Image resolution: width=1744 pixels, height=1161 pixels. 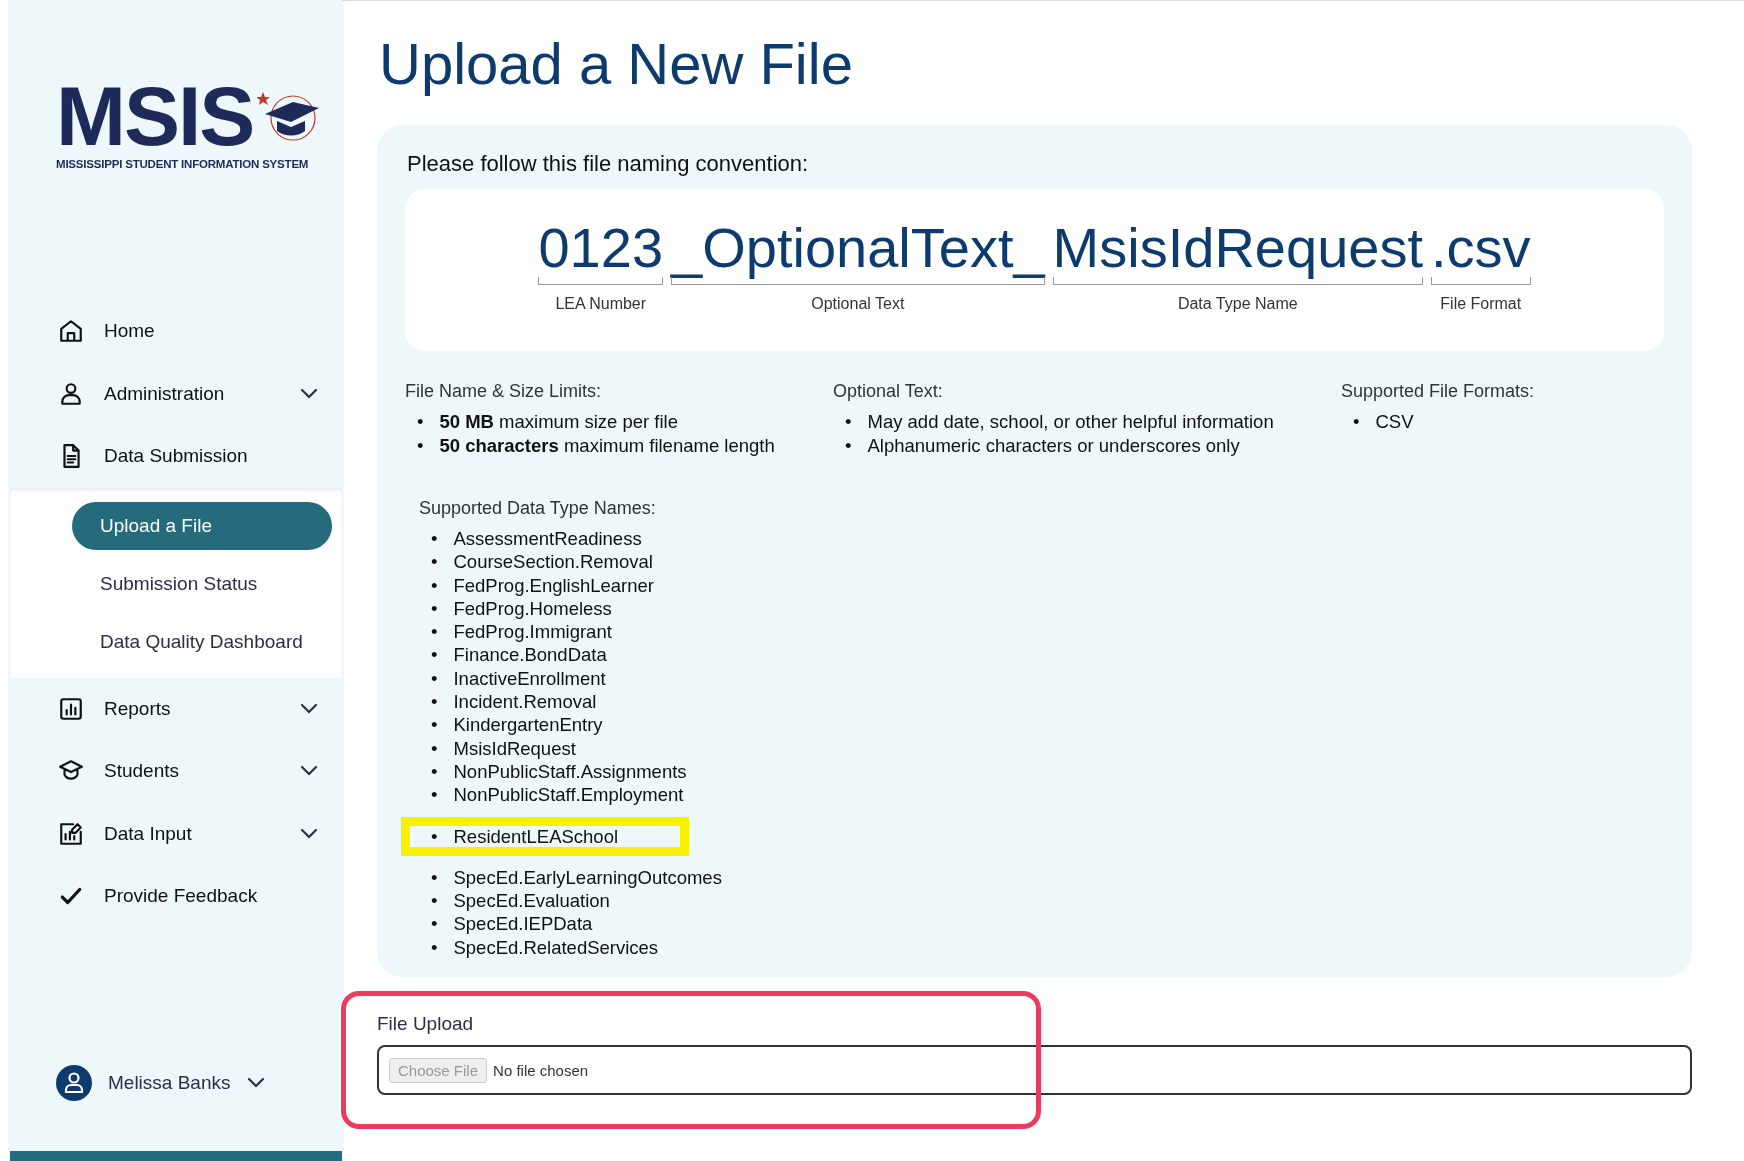 What do you see at coordinates (202, 583) in the screenshot?
I see `submenu-item: Submission Status` at bounding box center [202, 583].